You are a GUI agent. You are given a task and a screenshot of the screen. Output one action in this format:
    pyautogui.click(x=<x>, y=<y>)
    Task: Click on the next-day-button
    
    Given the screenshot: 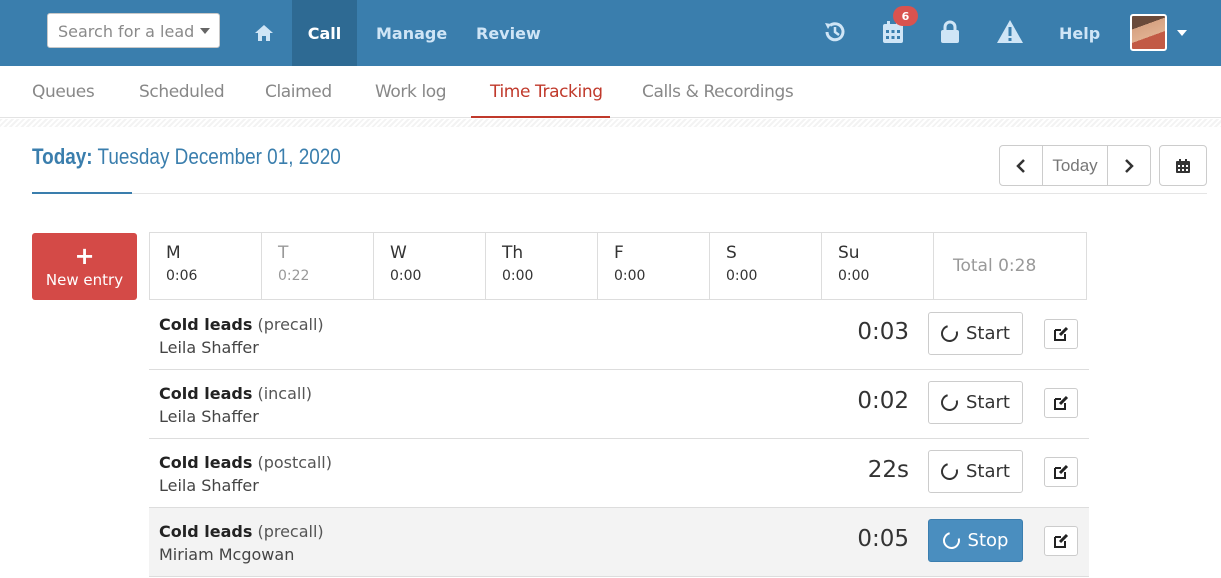 What is the action you would take?
    pyautogui.click(x=1129, y=165)
    